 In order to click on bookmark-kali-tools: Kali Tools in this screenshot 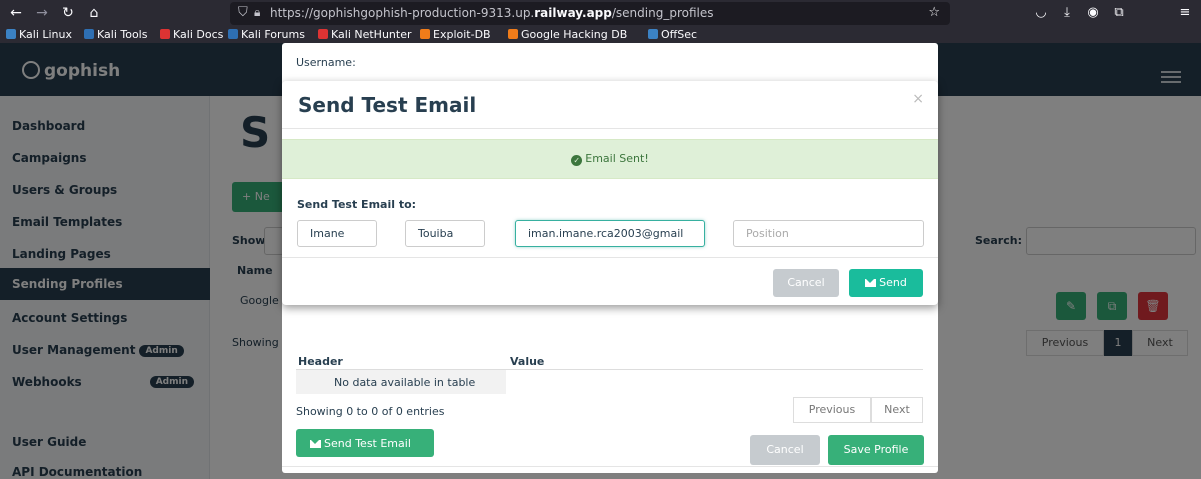, I will do `click(115, 34)`.